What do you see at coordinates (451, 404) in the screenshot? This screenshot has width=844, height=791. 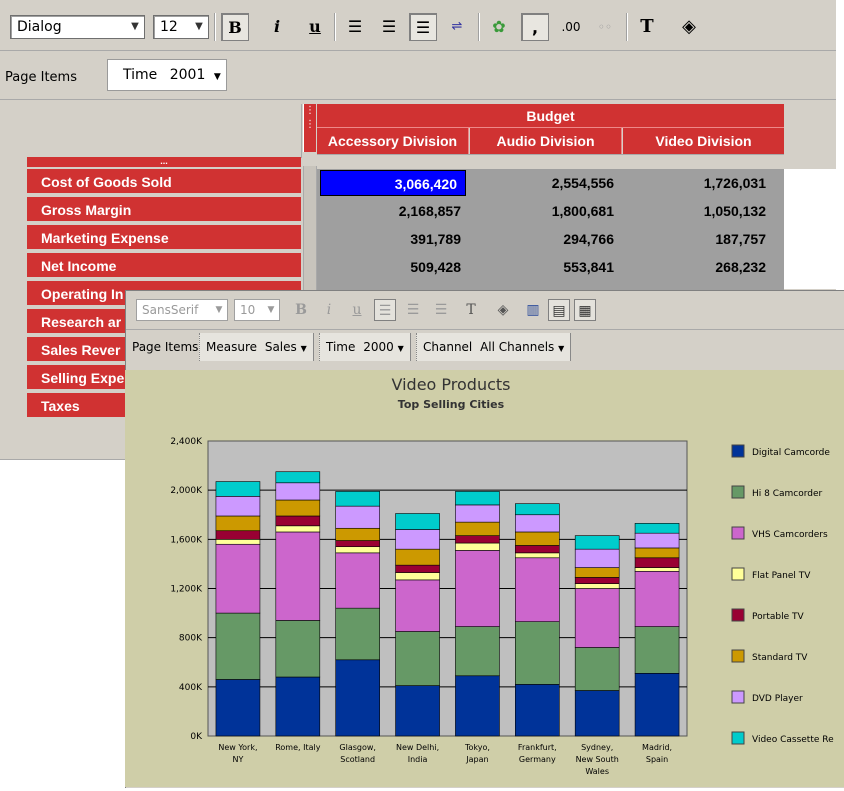 I see `chart-subtitle: Top Selling Cities` at bounding box center [451, 404].